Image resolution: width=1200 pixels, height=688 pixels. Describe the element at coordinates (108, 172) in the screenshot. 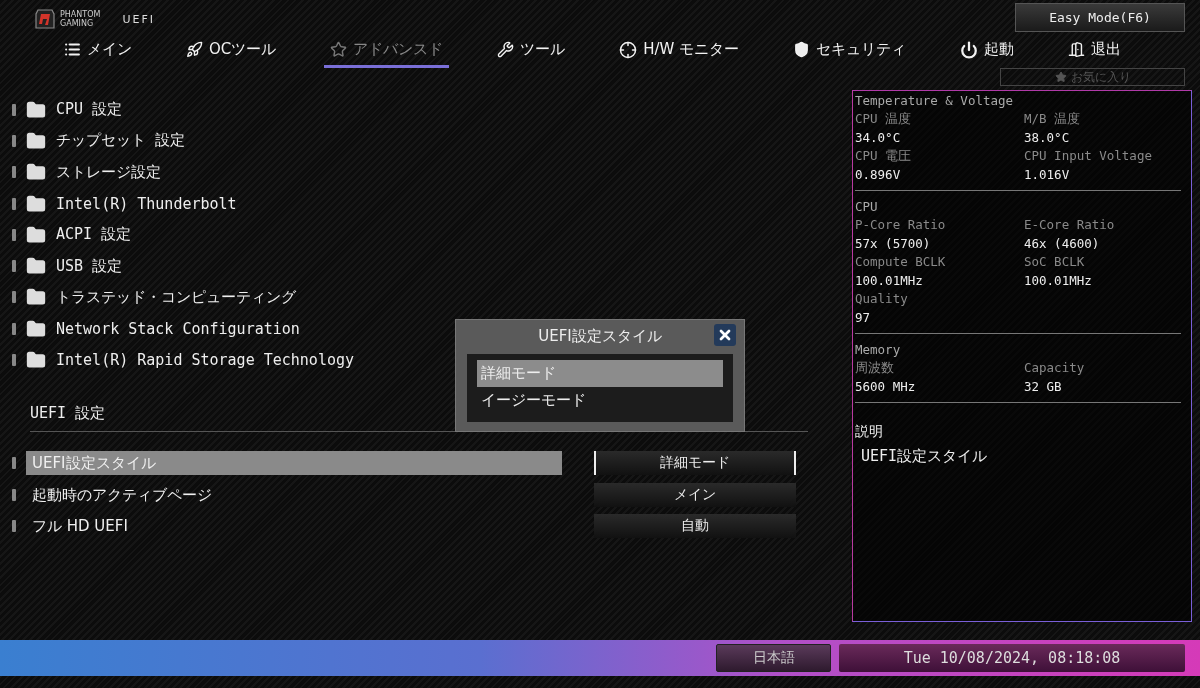

I see `menu-item: ストレージ設定` at that location.